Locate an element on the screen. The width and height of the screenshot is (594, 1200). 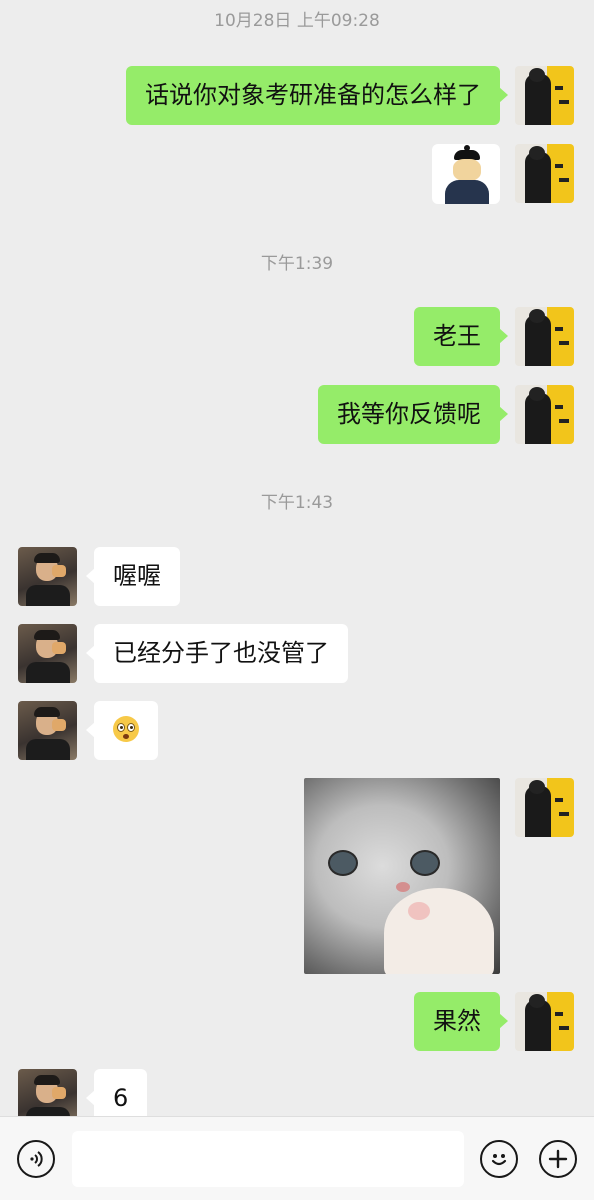
timestamp: 下午1:39 is located at coordinates (297, 264).